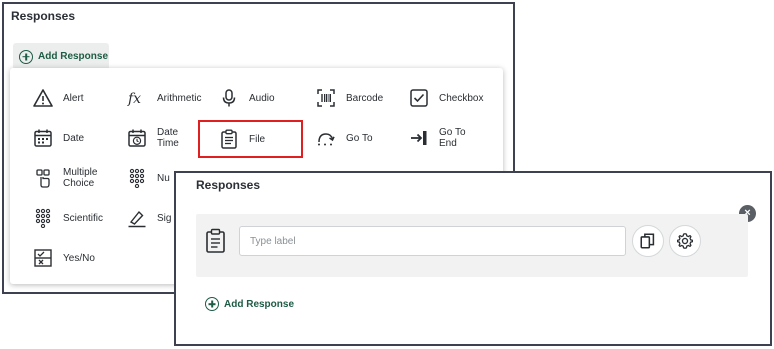  Describe the element at coordinates (79, 258) in the screenshot. I see `menu-item-label: Yes/No` at that location.